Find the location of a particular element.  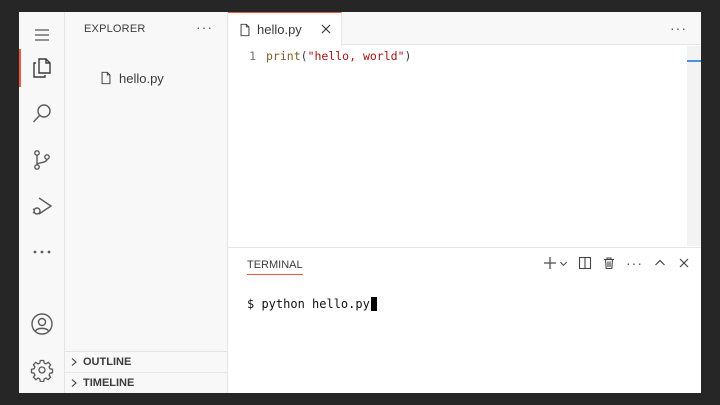

new-terminal-button is located at coordinates (555, 263).